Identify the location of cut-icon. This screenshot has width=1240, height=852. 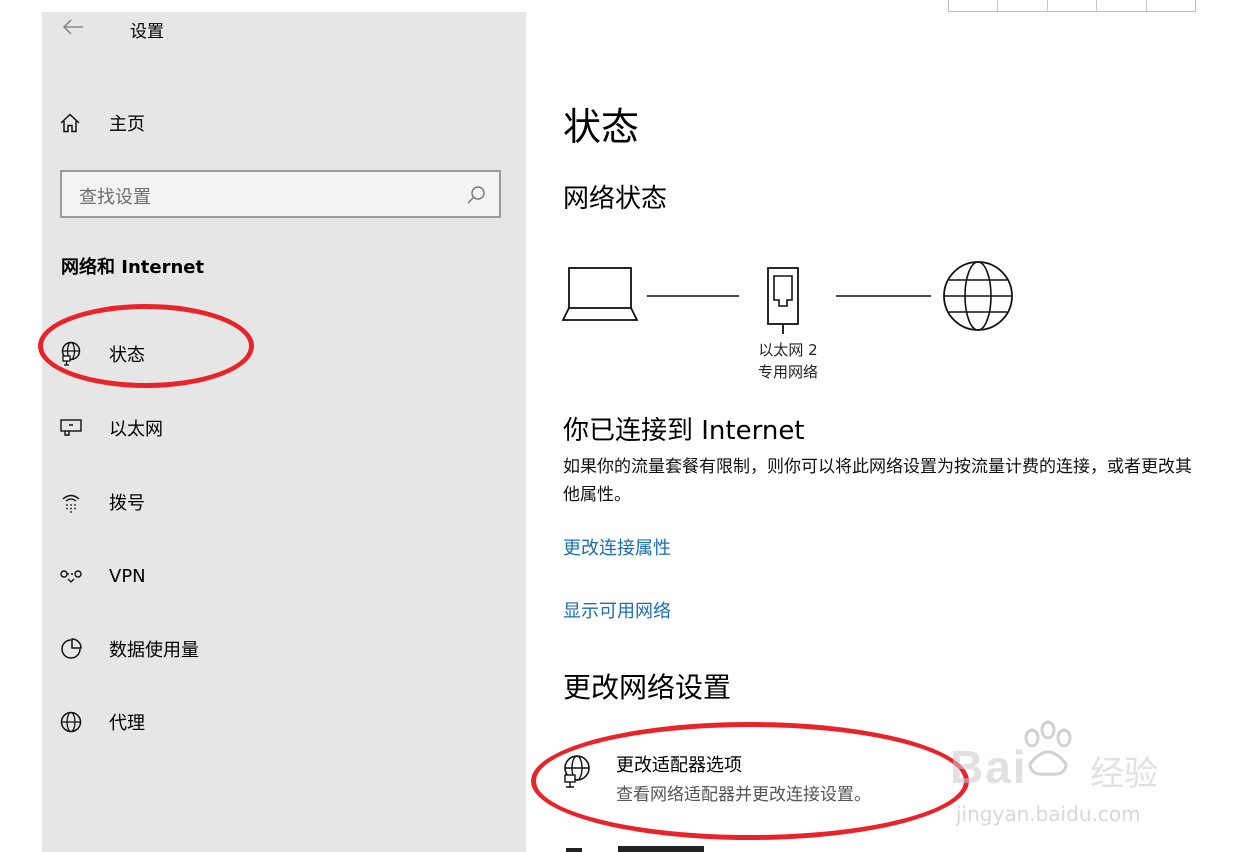
(574, 850).